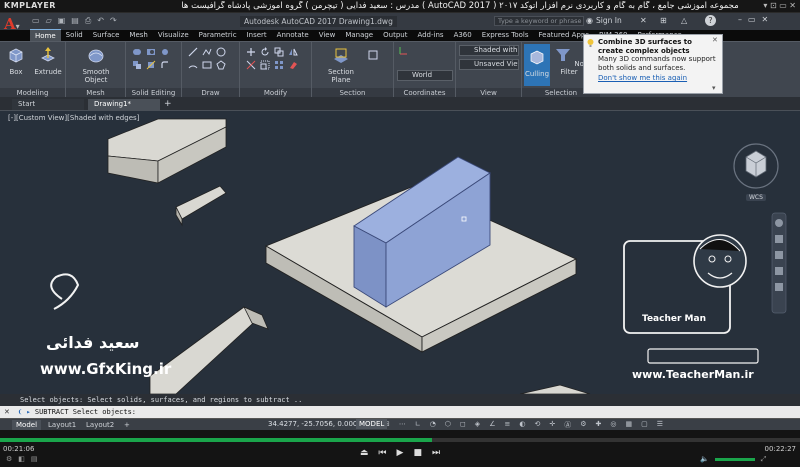 The height and width of the screenshot is (467, 800). What do you see at coordinates (7, 412) in the screenshot?
I see `command-close-icon: ✕` at bounding box center [7, 412].